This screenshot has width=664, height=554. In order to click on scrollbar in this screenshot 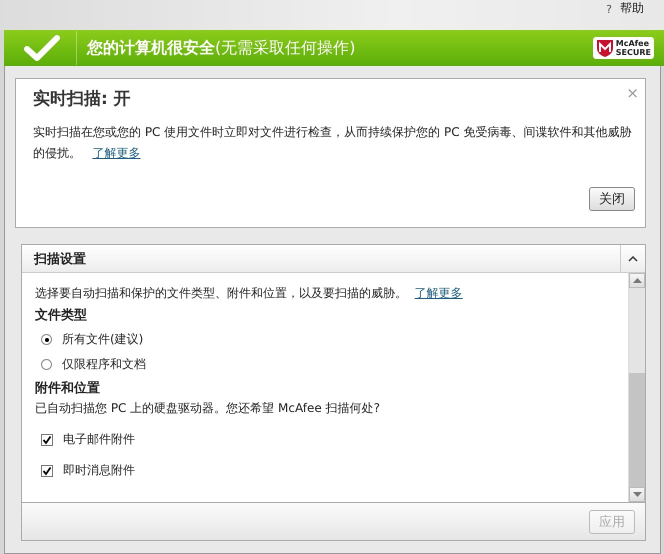, I will do `click(636, 387)`.